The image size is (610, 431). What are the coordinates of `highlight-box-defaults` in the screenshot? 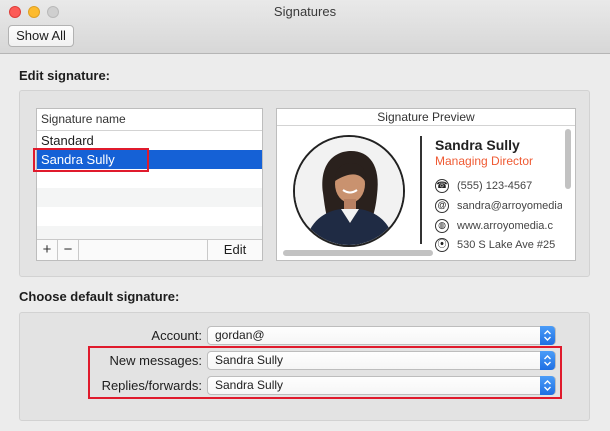 It's located at (325, 372).